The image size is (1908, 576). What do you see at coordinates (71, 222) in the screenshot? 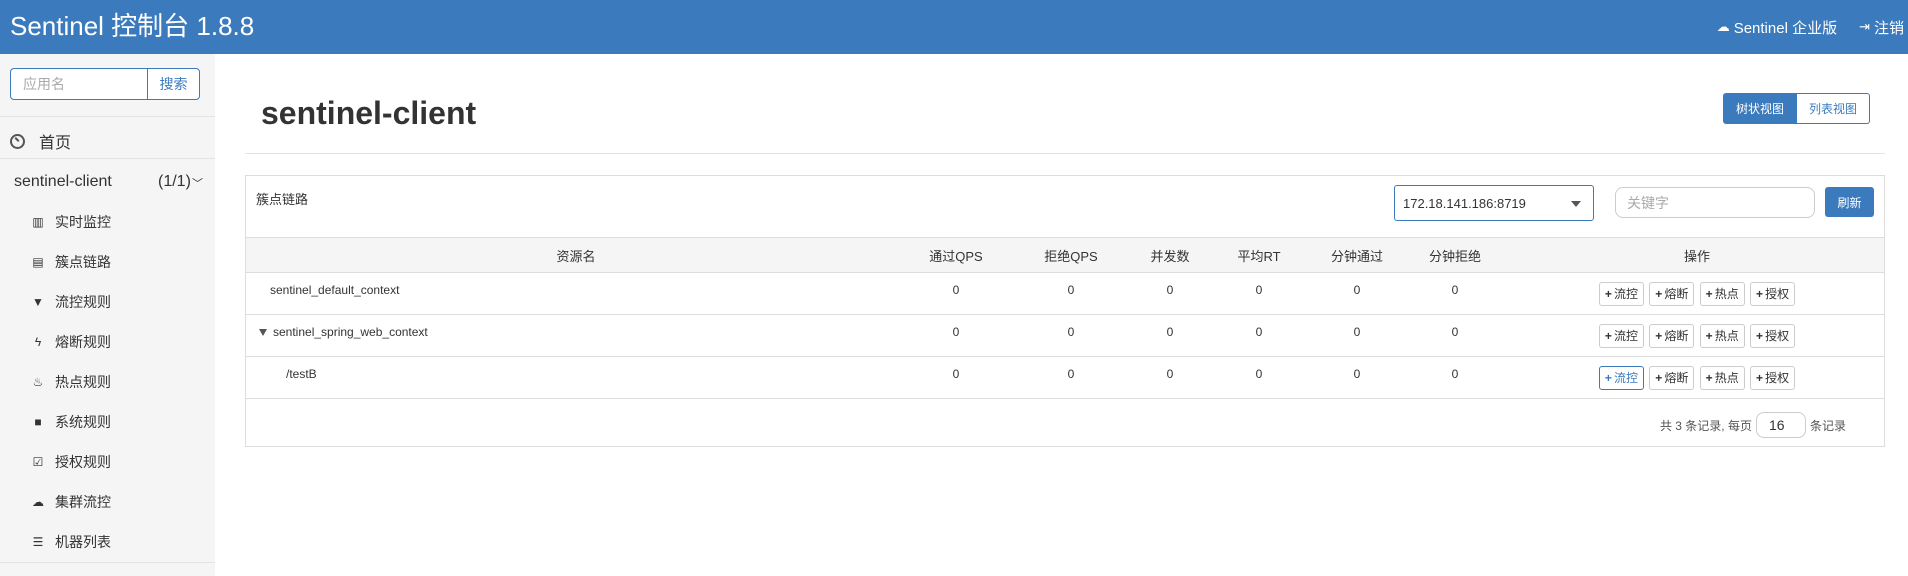
I see `sidebar-item-realtime-monitor: ▥ 实时监控` at bounding box center [71, 222].